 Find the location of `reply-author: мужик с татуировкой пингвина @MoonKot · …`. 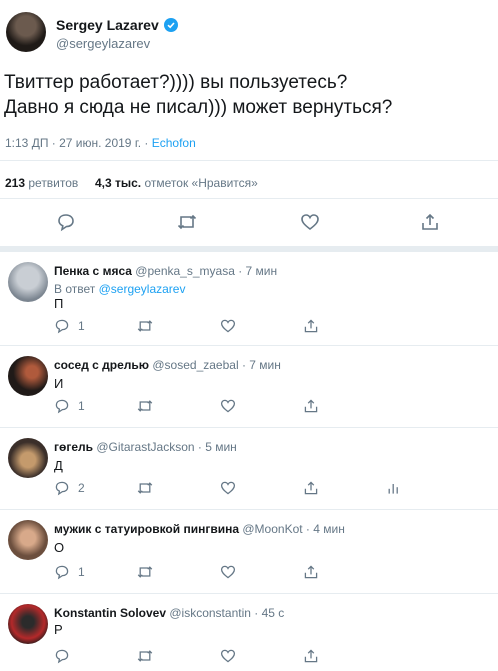

reply-author: мужик с татуировкой пингвина @MoonKot · … is located at coordinates (199, 529).